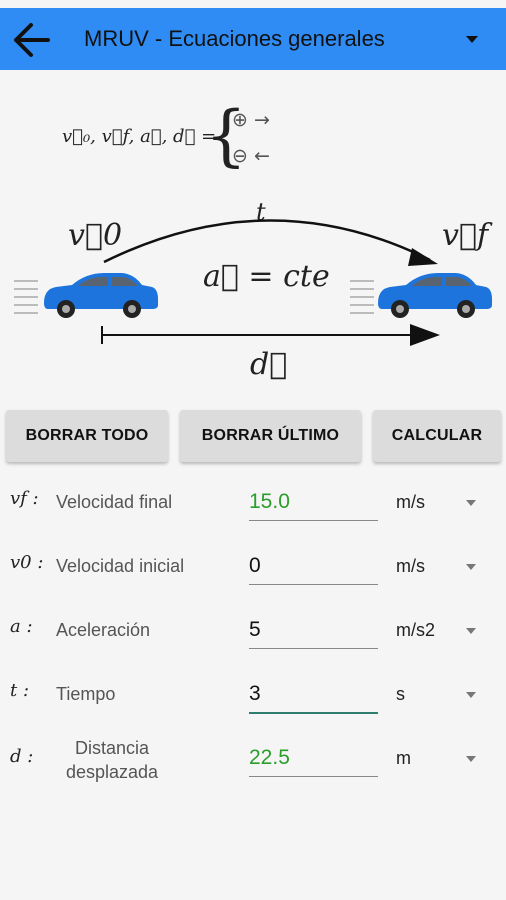 The width and height of the screenshot is (506, 900). Describe the element at coordinates (26, 297) in the screenshot. I see `motion-lines-left` at that location.